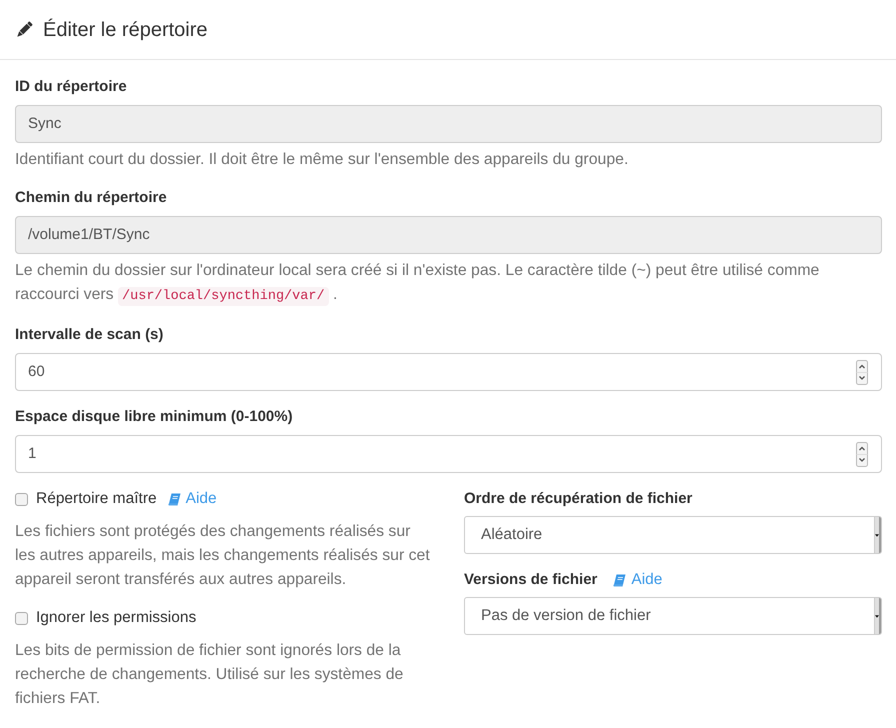 This screenshot has height=728, width=896. I want to click on readonly-field: Sync, so click(448, 124).